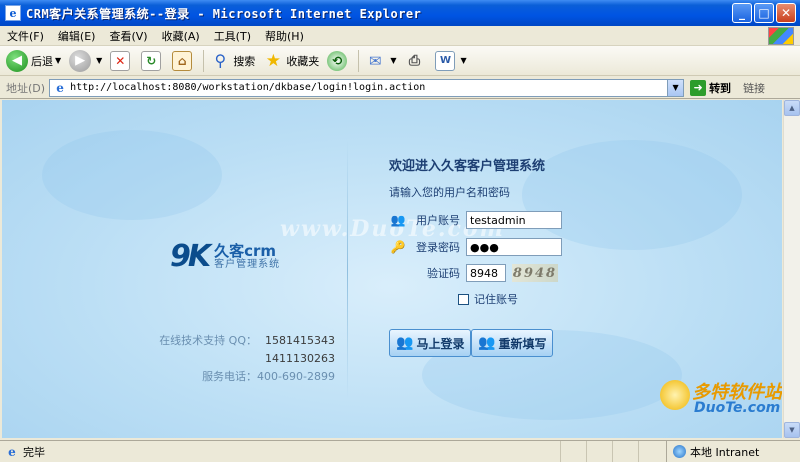  What do you see at coordinates (77, 36) in the screenshot?
I see `menu-edit: 编辑(E)` at bounding box center [77, 36].